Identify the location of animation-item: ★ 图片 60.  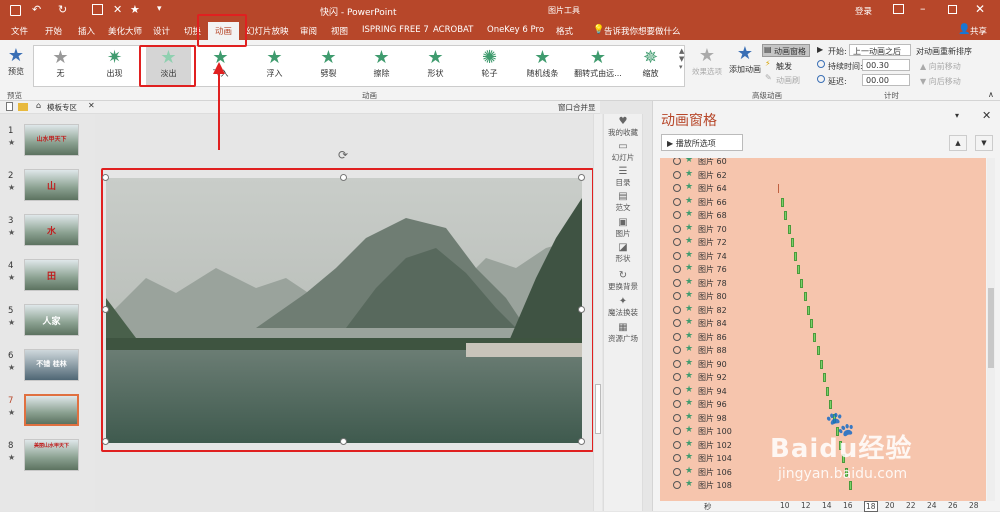
(823, 163).